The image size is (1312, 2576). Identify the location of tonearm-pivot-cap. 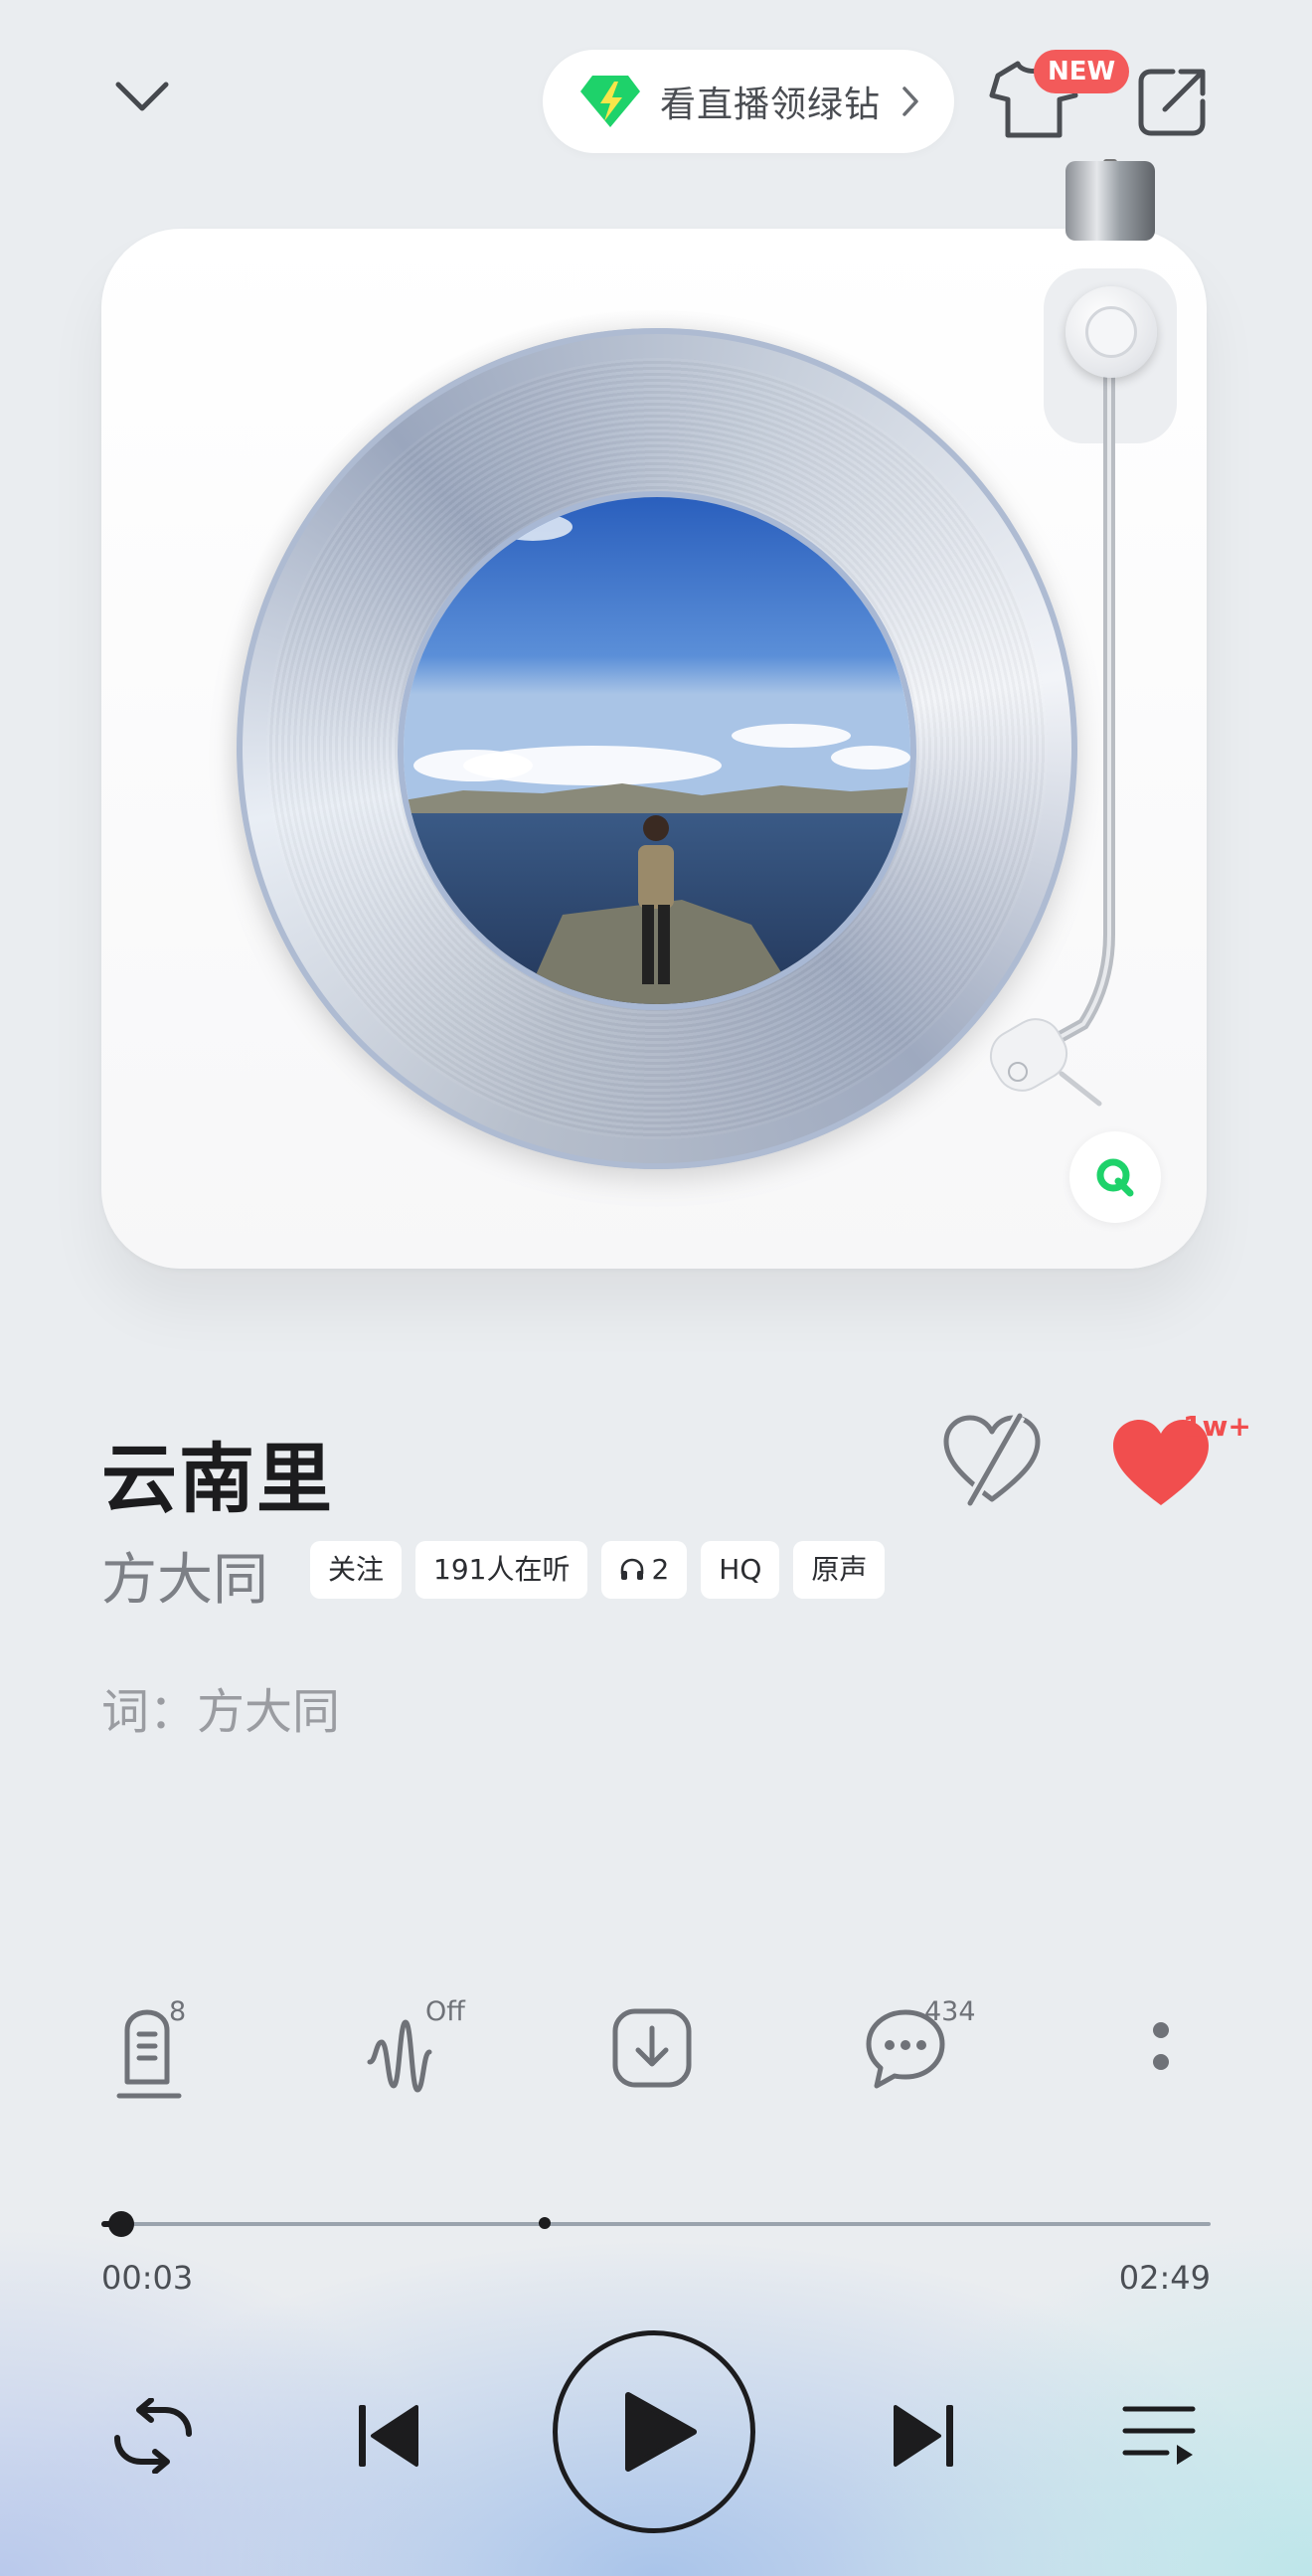
(1111, 332).